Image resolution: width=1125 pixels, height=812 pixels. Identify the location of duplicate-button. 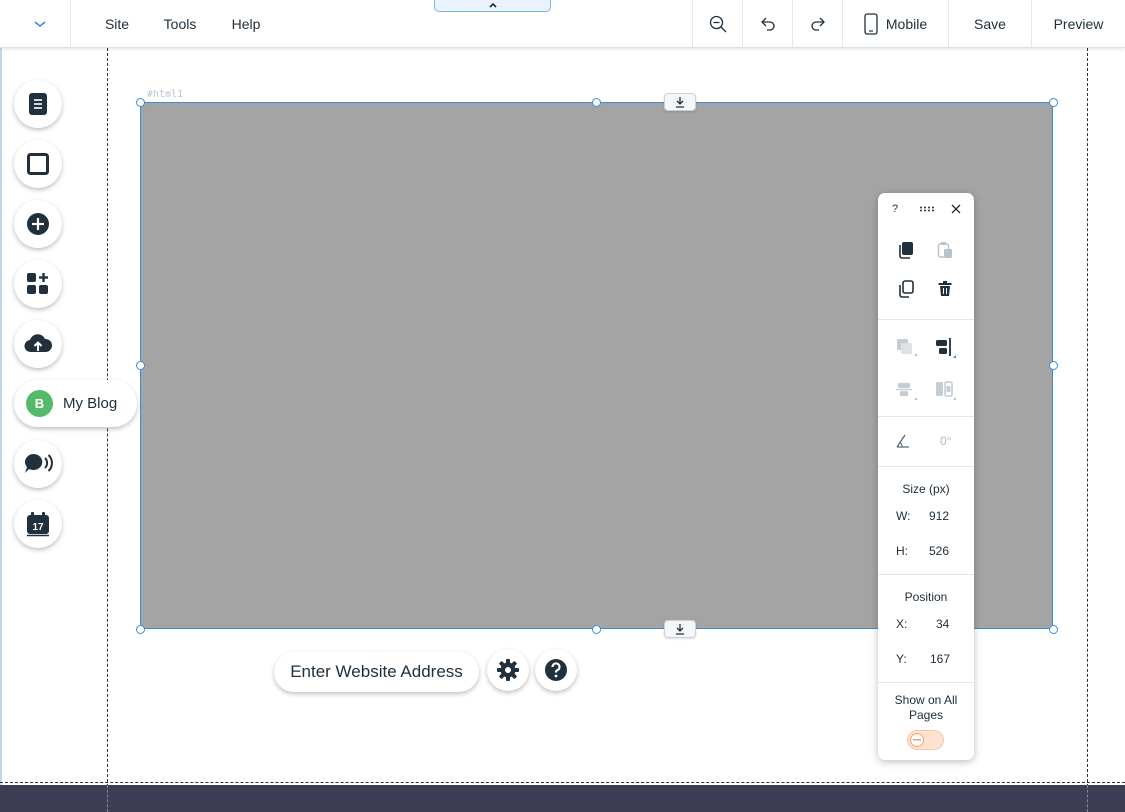
(906, 289).